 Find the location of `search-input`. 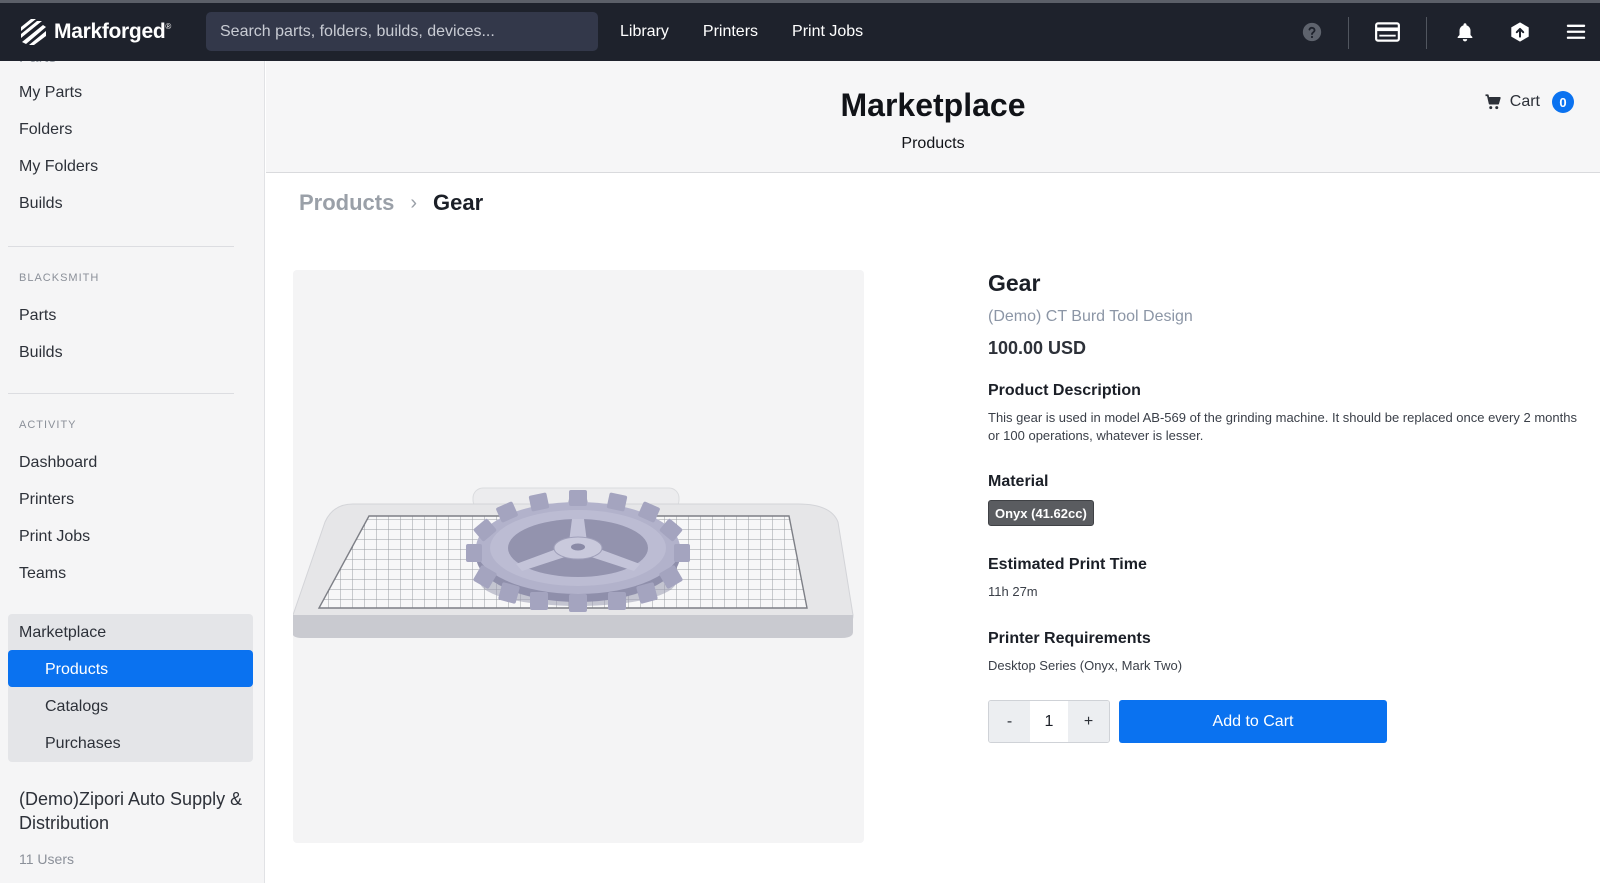

search-input is located at coordinates (402, 31).